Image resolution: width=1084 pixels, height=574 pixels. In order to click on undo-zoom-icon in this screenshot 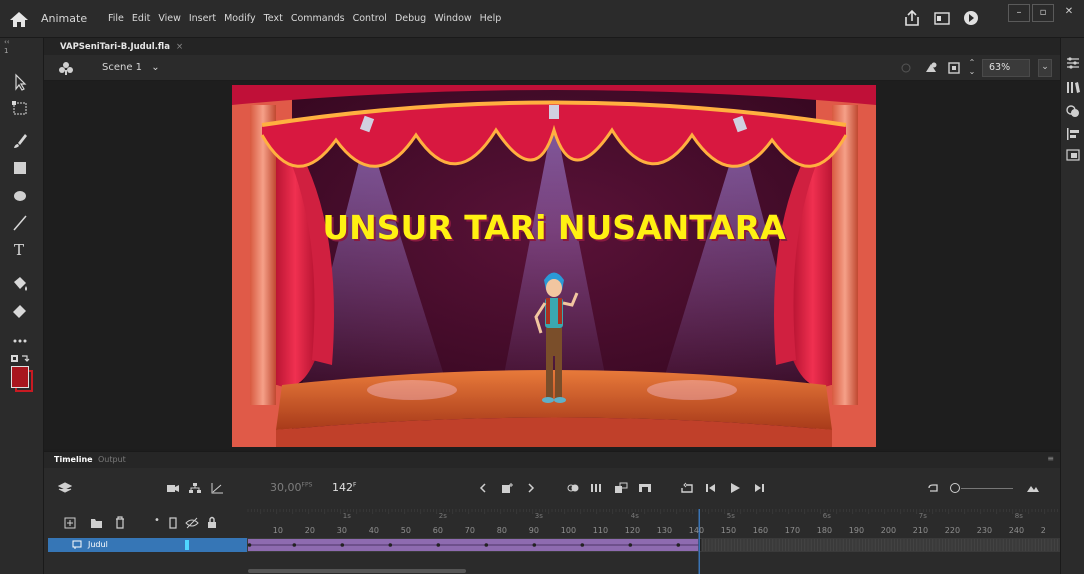, I will do `click(933, 488)`.